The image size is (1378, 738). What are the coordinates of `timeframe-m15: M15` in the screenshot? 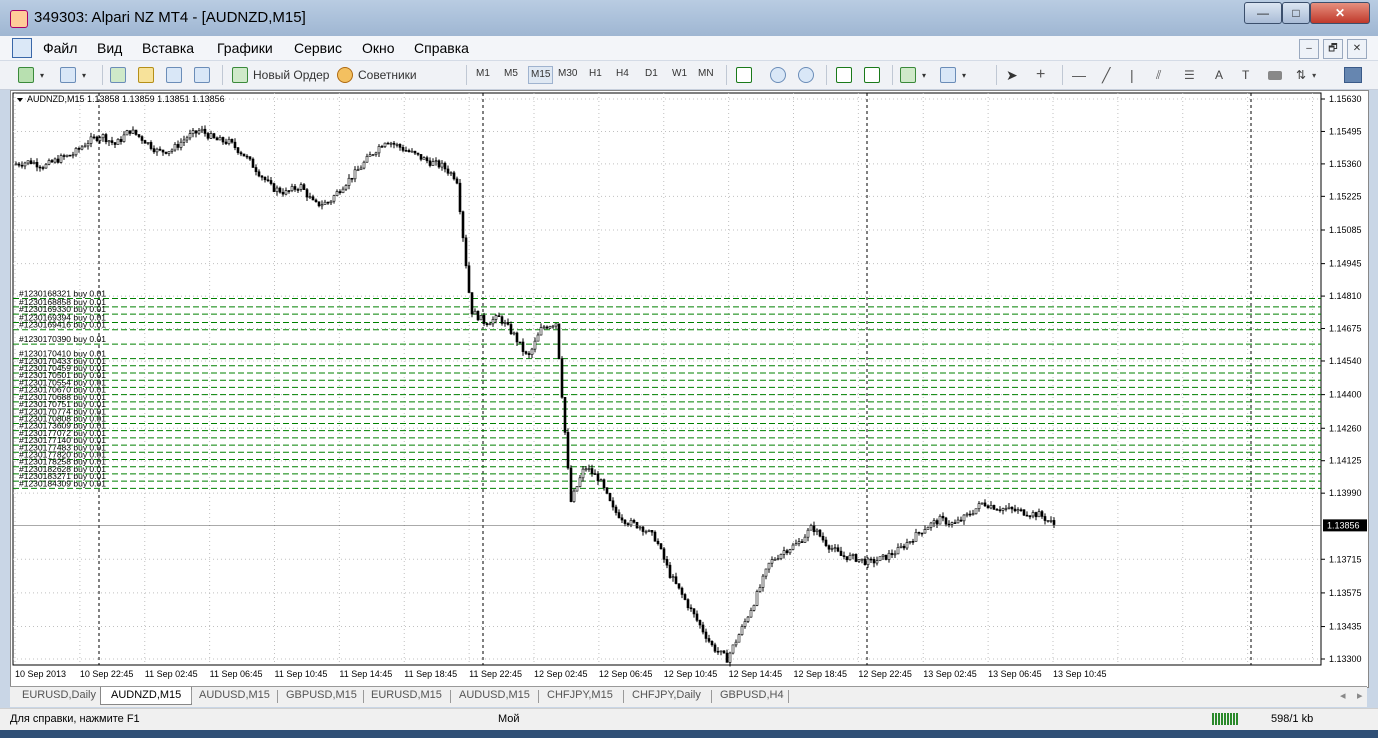 It's located at (541, 75).